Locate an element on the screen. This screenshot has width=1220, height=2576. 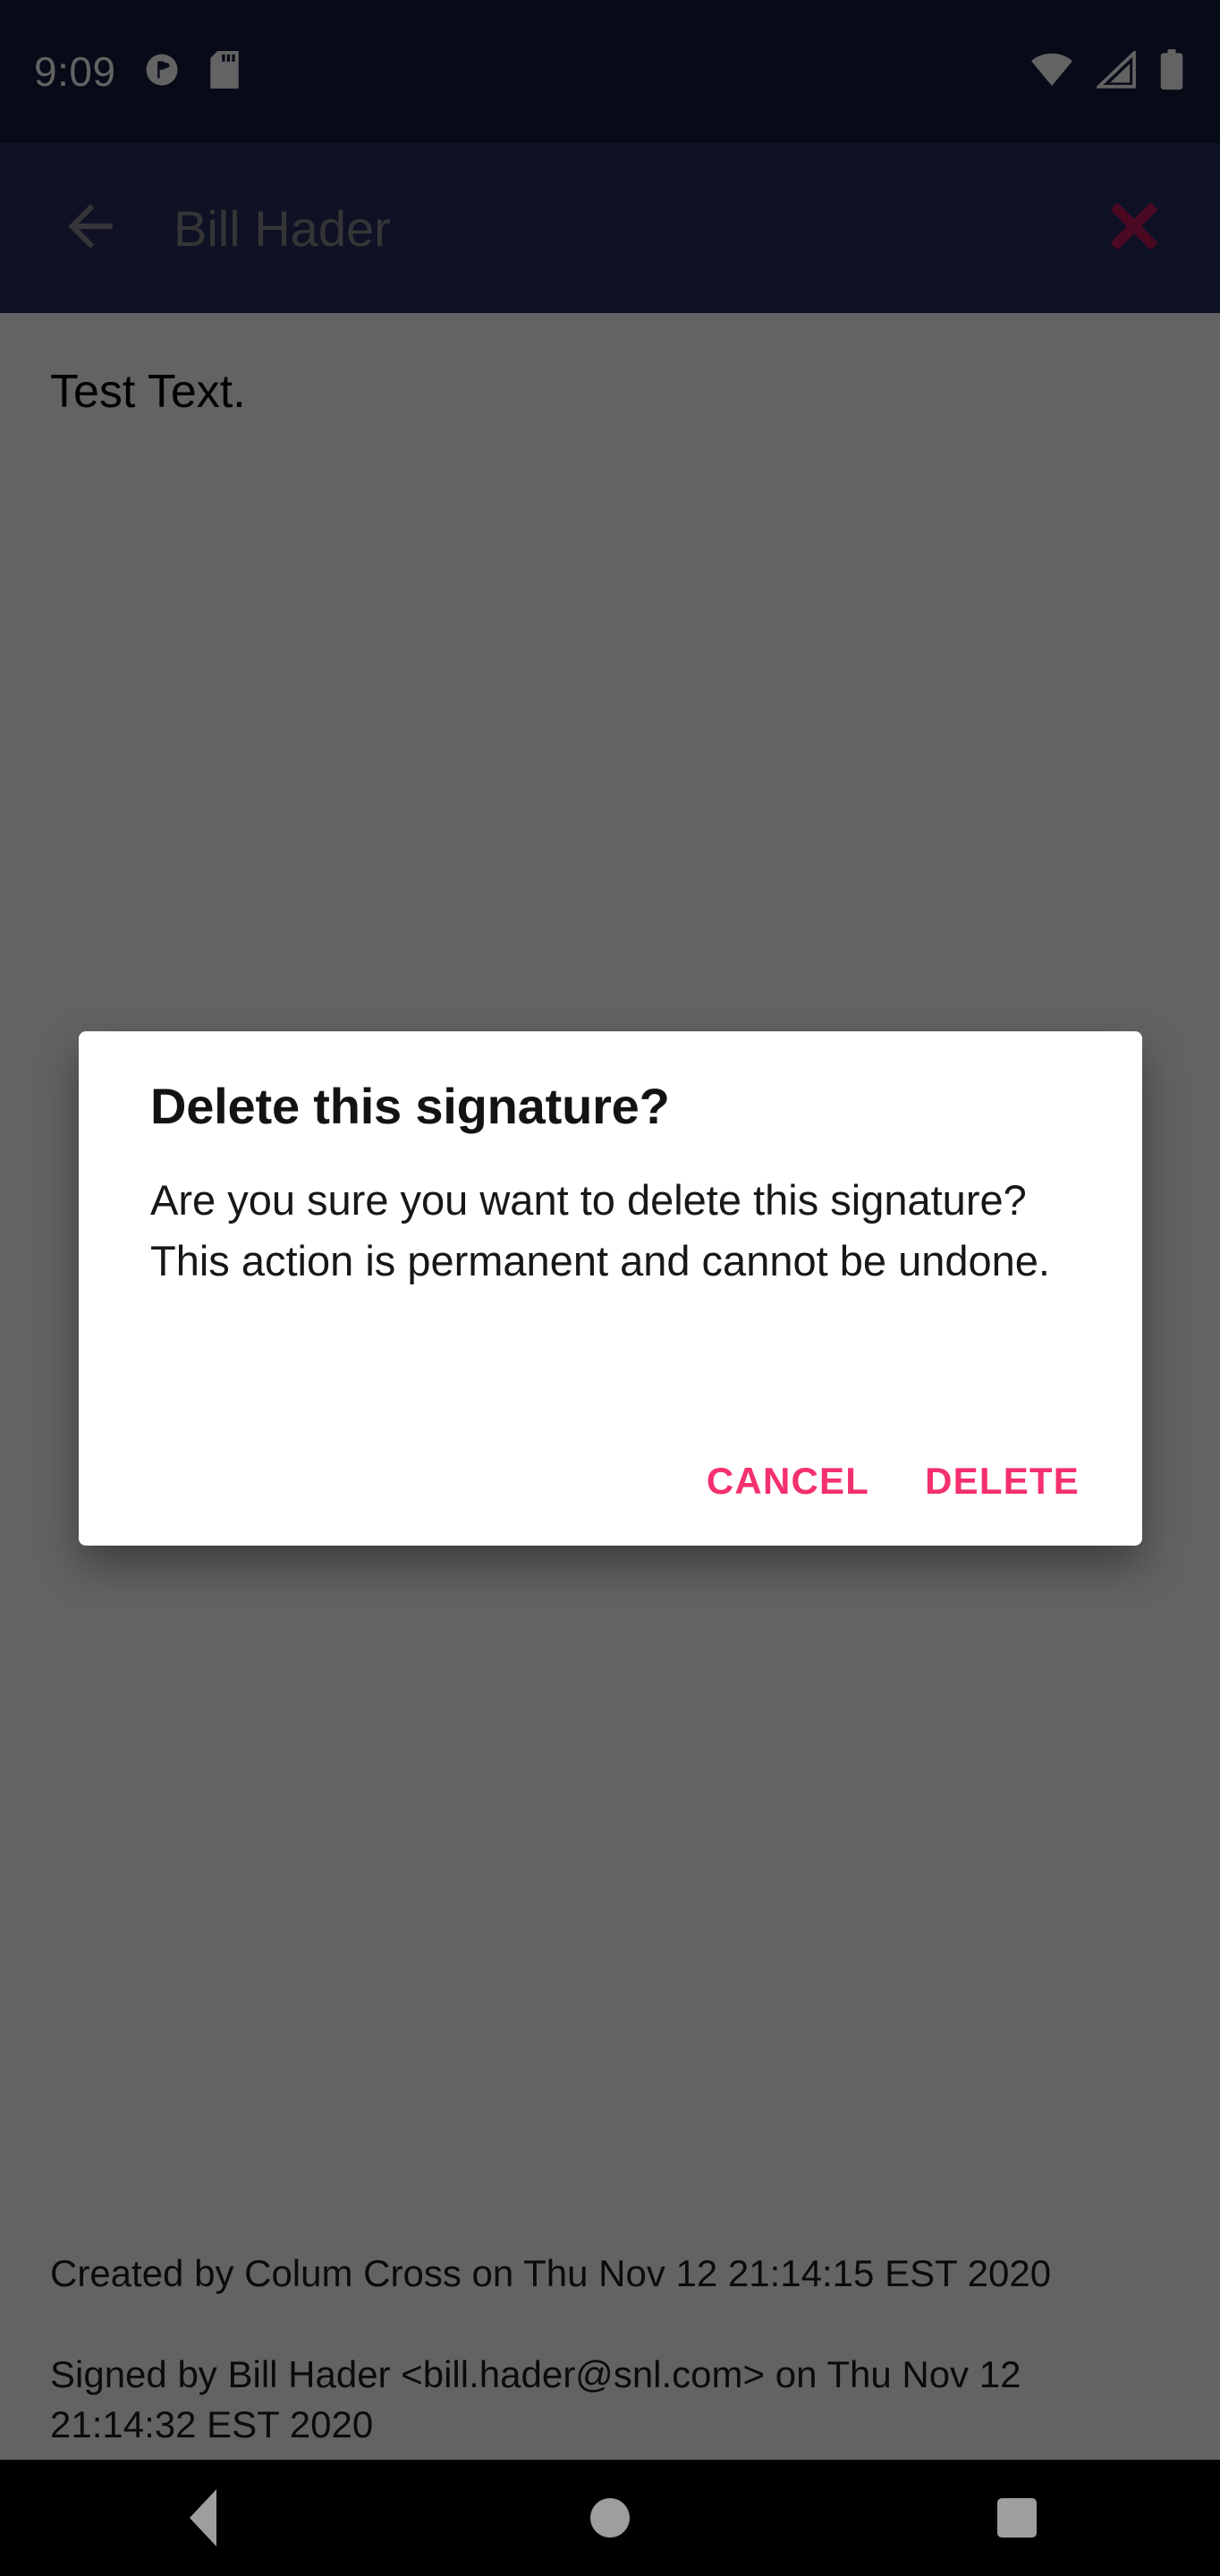
nav-back-button is located at coordinates (203, 2518).